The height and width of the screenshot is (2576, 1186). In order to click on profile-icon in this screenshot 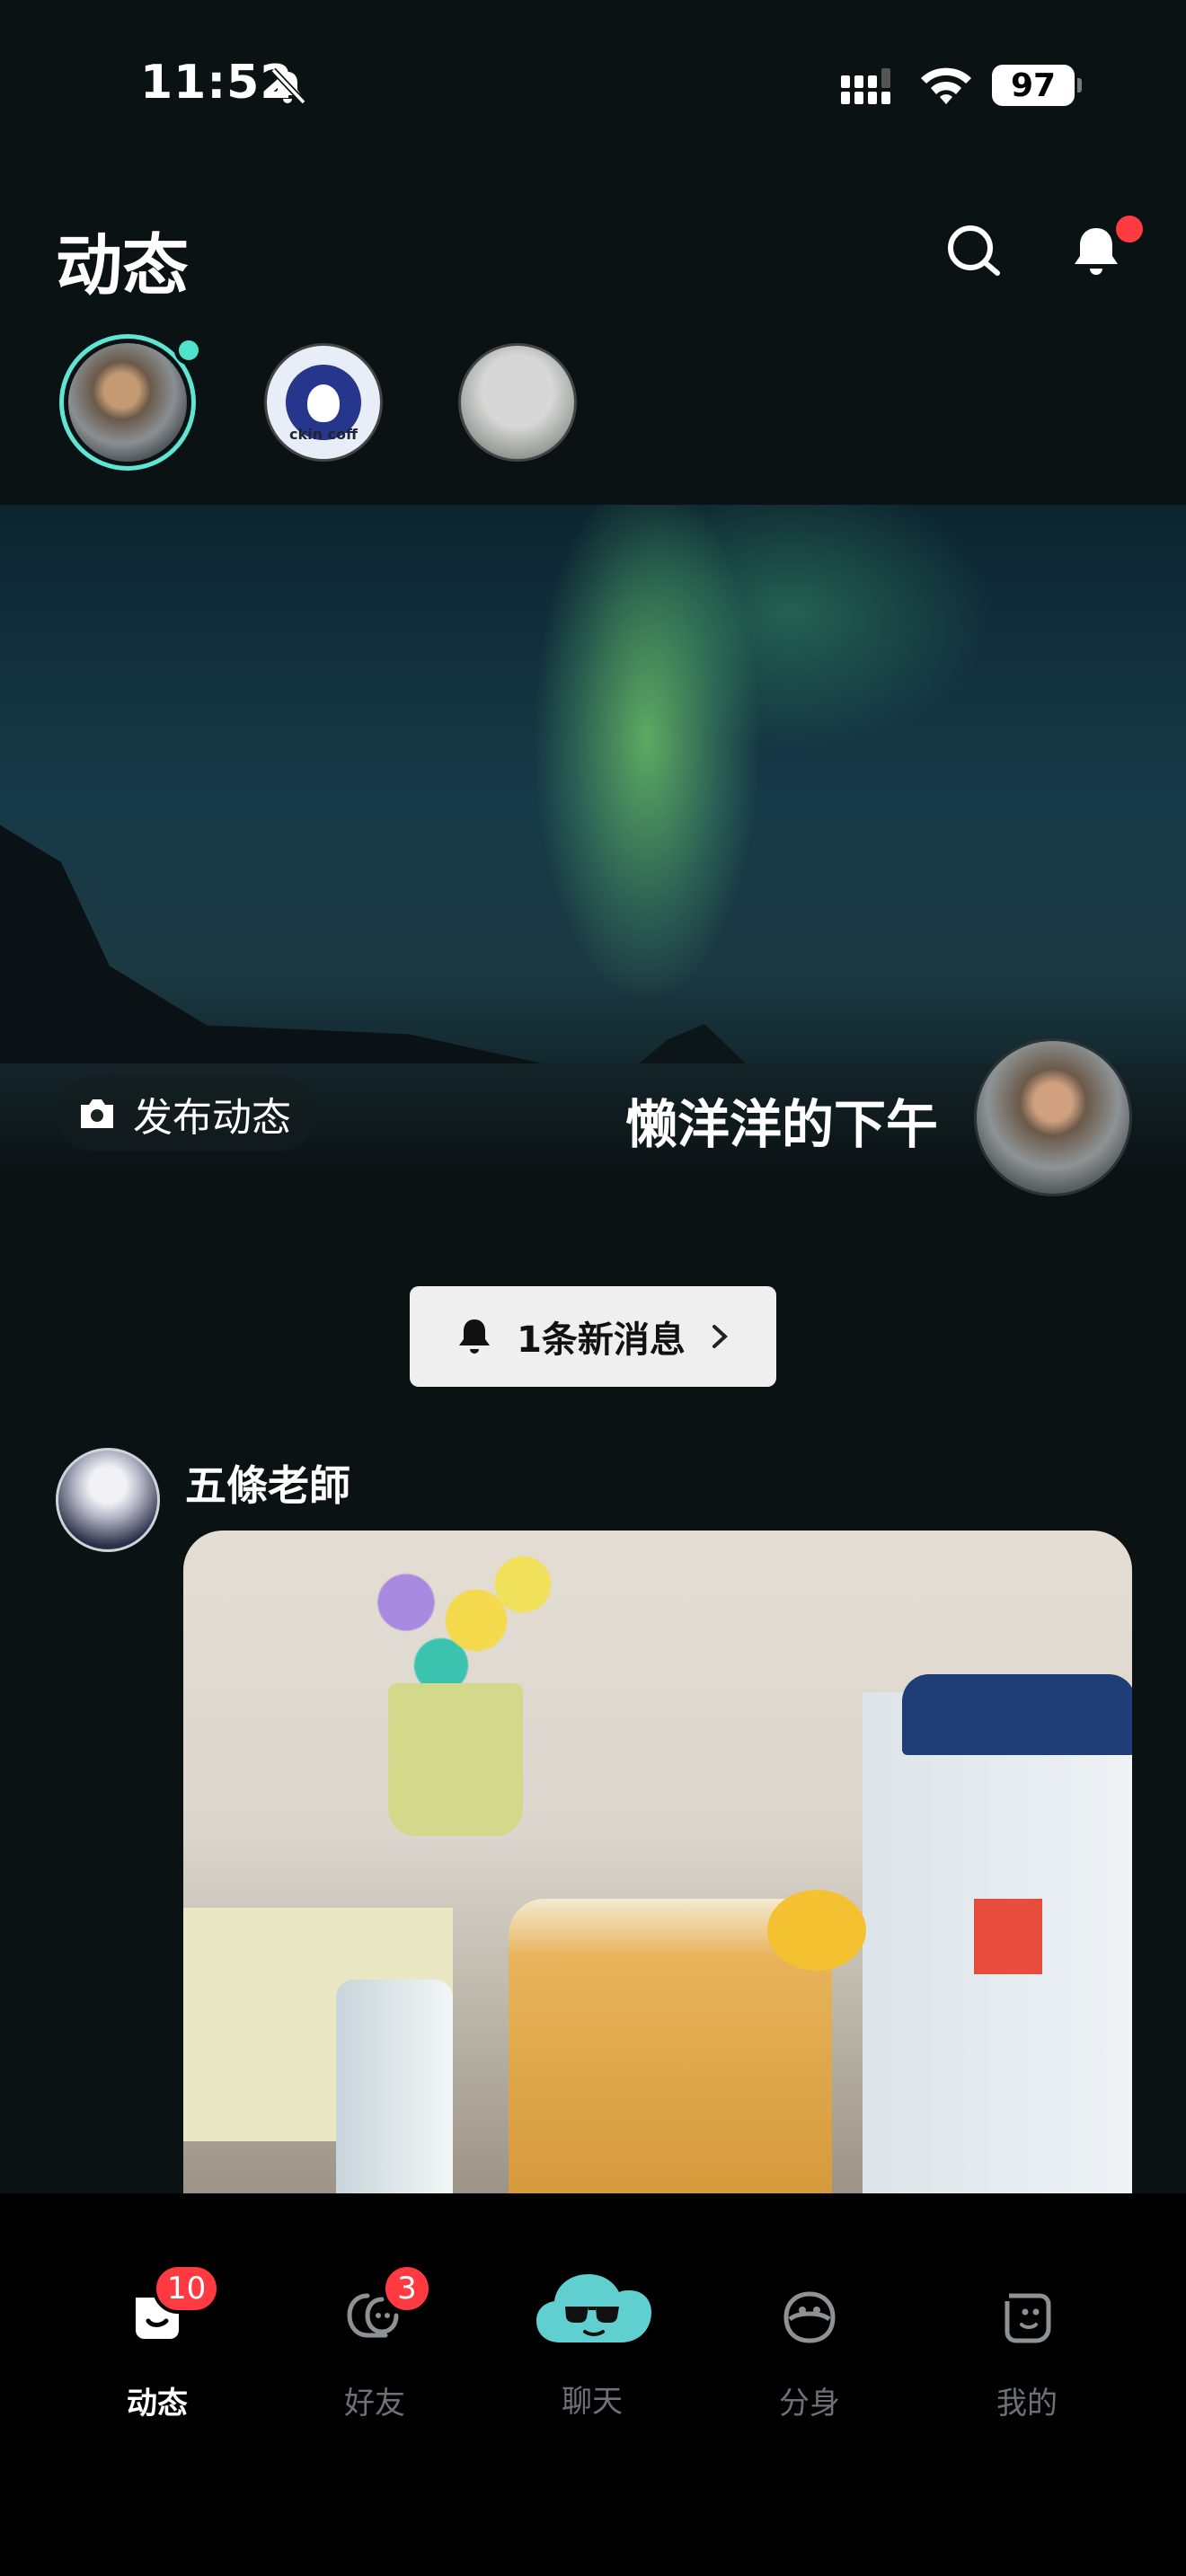, I will do `click(1028, 2318)`.